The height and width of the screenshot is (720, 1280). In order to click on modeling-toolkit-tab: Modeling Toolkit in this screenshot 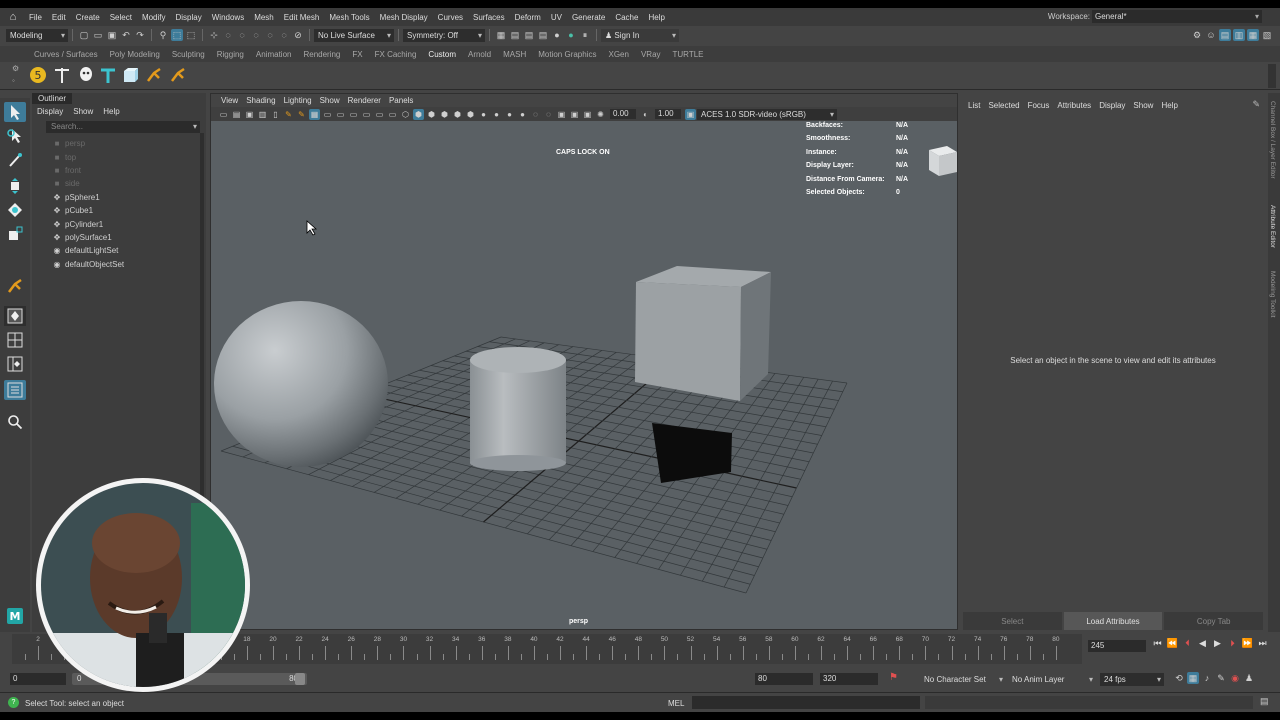, I will do `click(1272, 294)`.